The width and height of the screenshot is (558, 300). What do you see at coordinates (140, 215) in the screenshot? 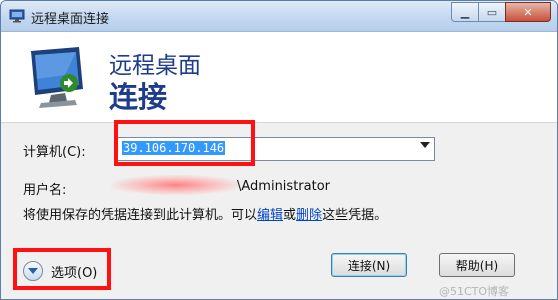
I see `info-prefix: 将使用保存的凭据连接到此计算机。可以` at bounding box center [140, 215].